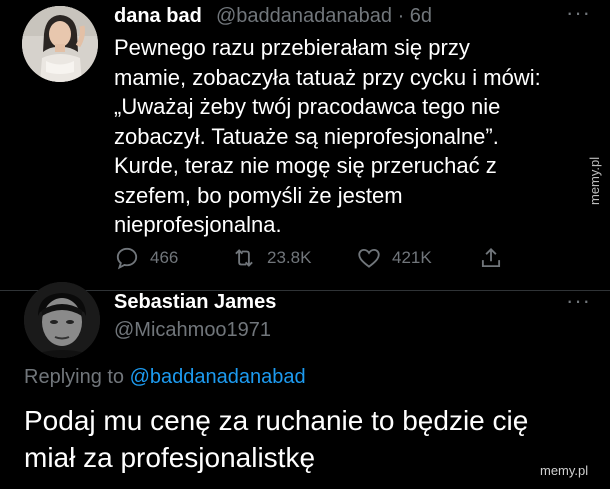  Describe the element at coordinates (195, 302) in the screenshot. I see `reply-author-name: Sebastian James` at that location.